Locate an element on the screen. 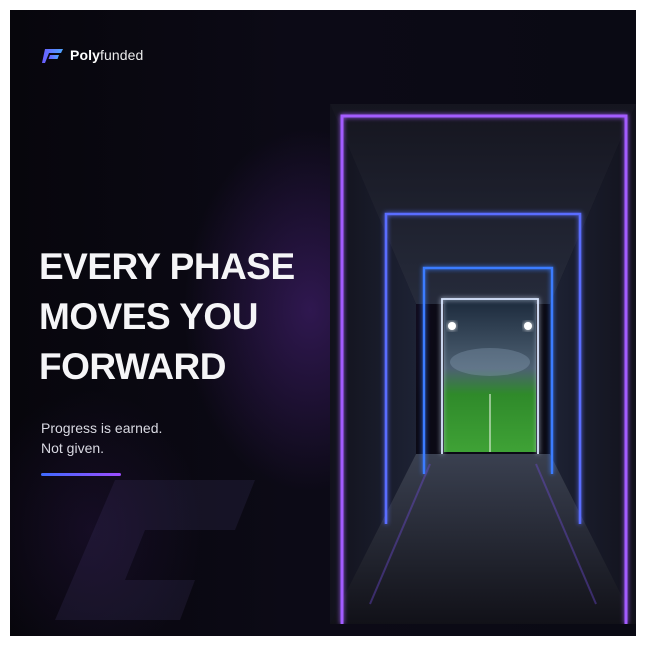 The height and width of the screenshot is (645, 646). brand-name-light: funded is located at coordinates (121, 55).